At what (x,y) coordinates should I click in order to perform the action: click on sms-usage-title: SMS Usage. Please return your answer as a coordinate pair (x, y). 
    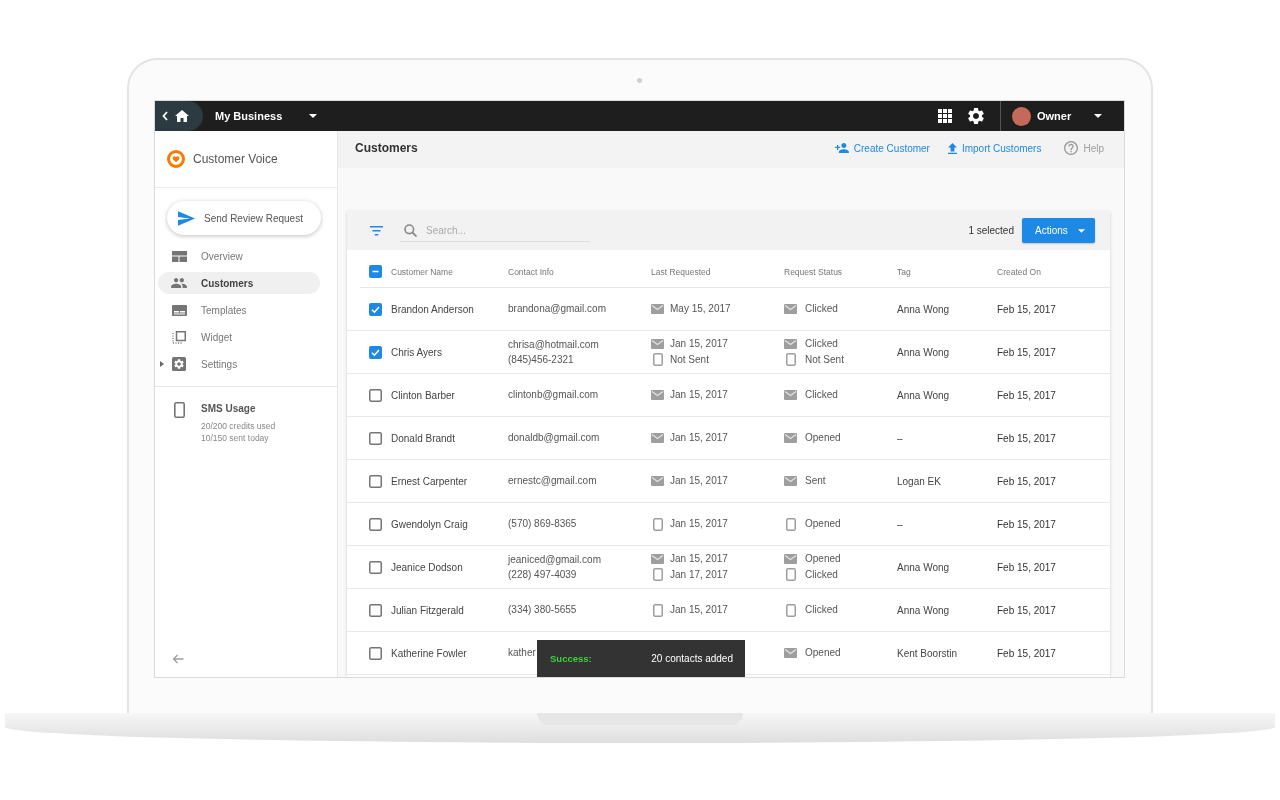
    Looking at the image, I should click on (229, 409).